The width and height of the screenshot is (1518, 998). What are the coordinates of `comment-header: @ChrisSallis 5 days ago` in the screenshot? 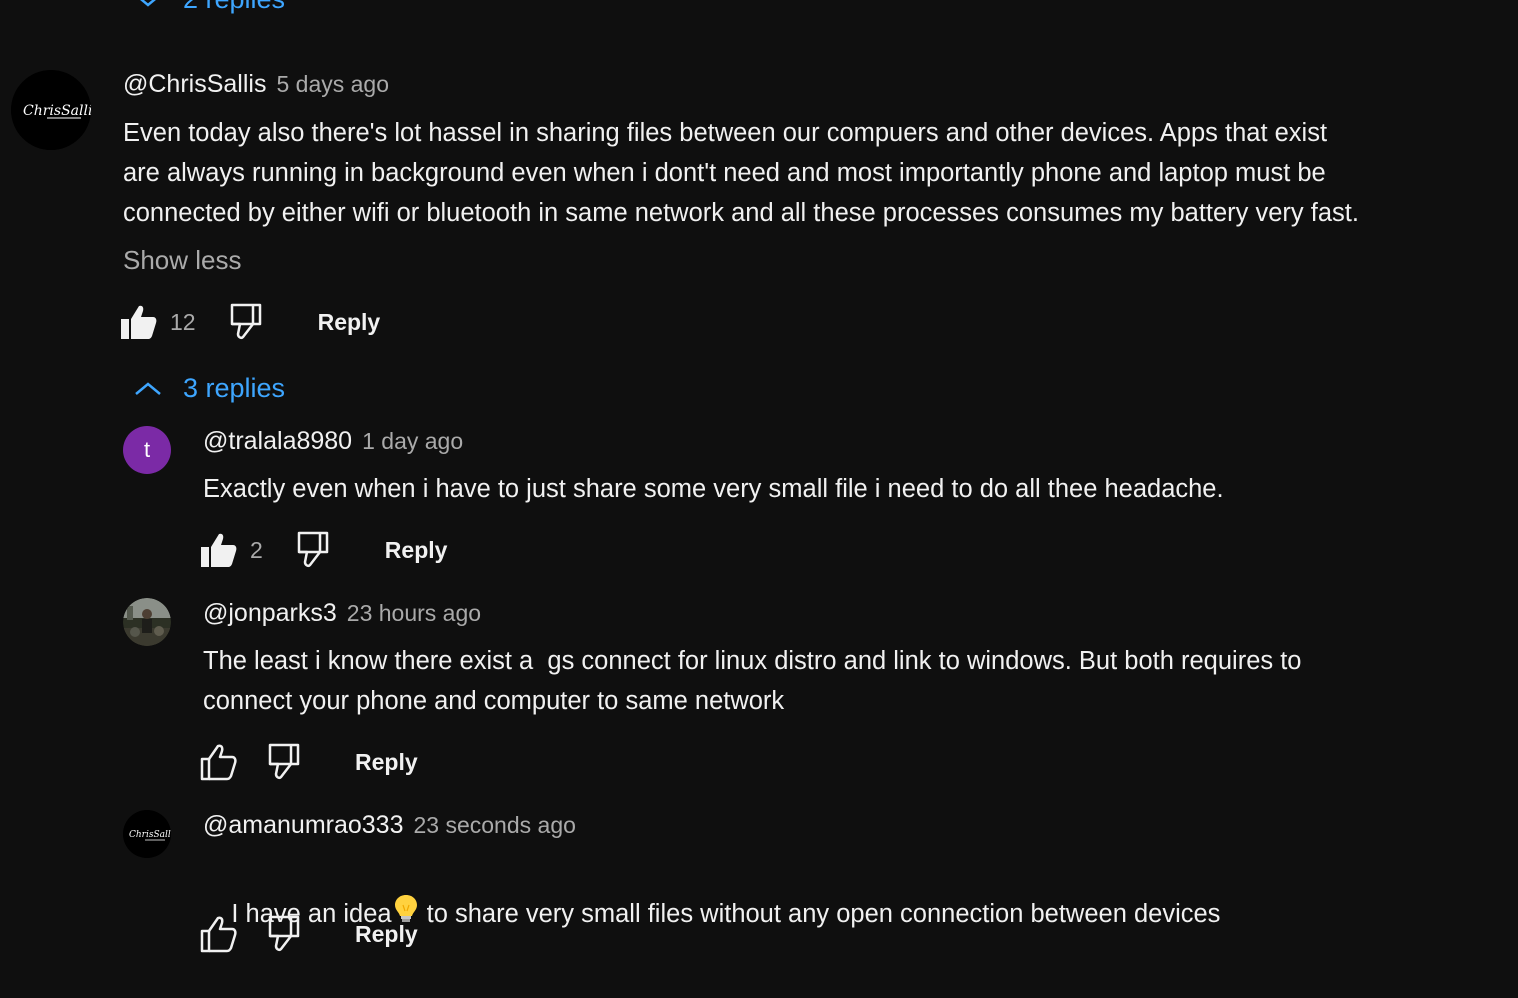 It's located at (256, 84).